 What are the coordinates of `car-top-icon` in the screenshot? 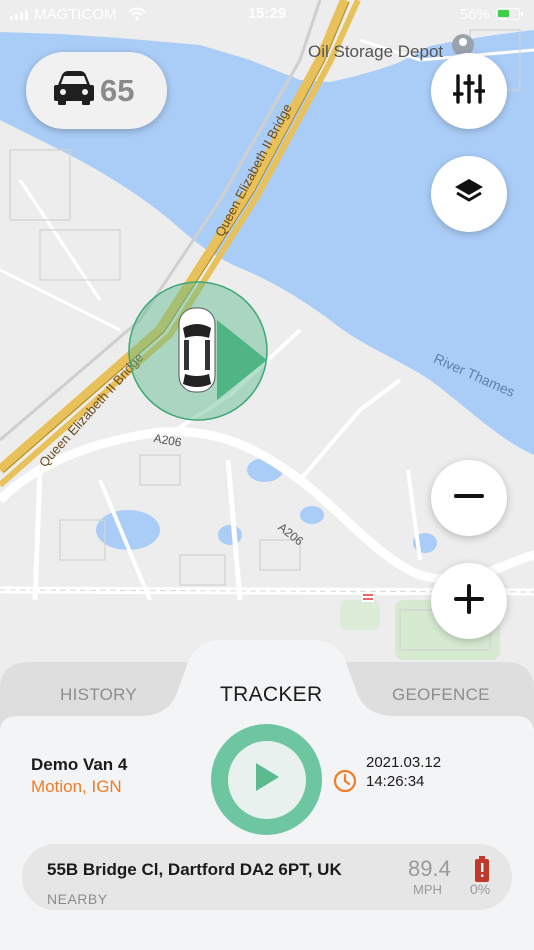 It's located at (197, 350).